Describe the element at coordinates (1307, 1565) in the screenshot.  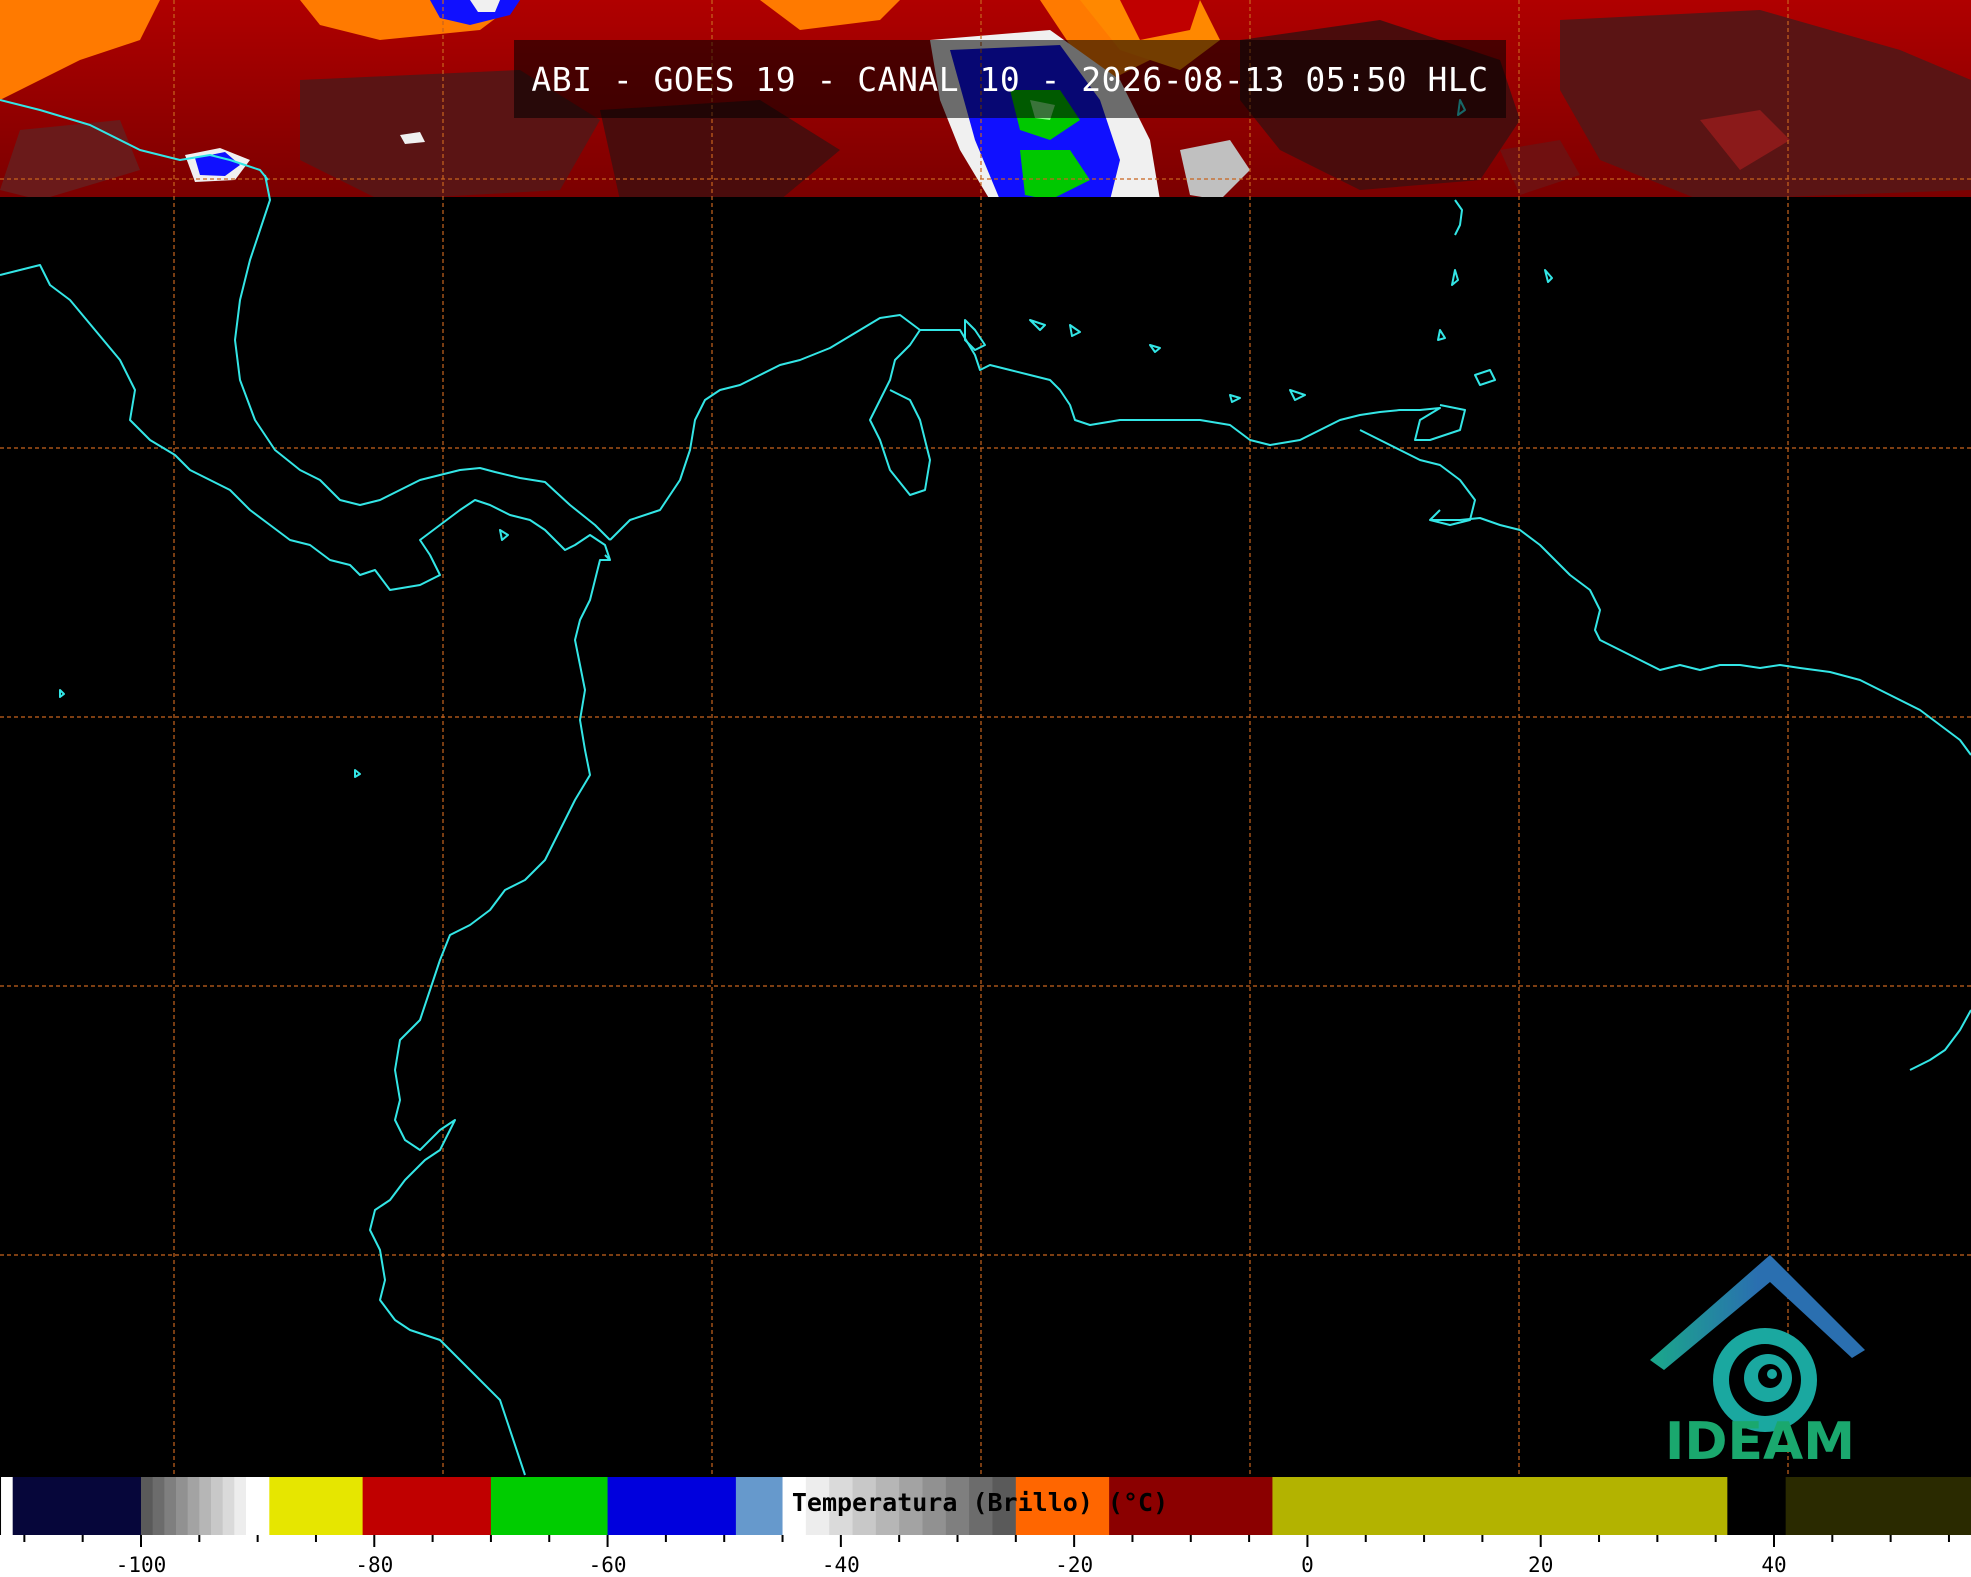
I see `colorbar-tick-label: 0` at that location.